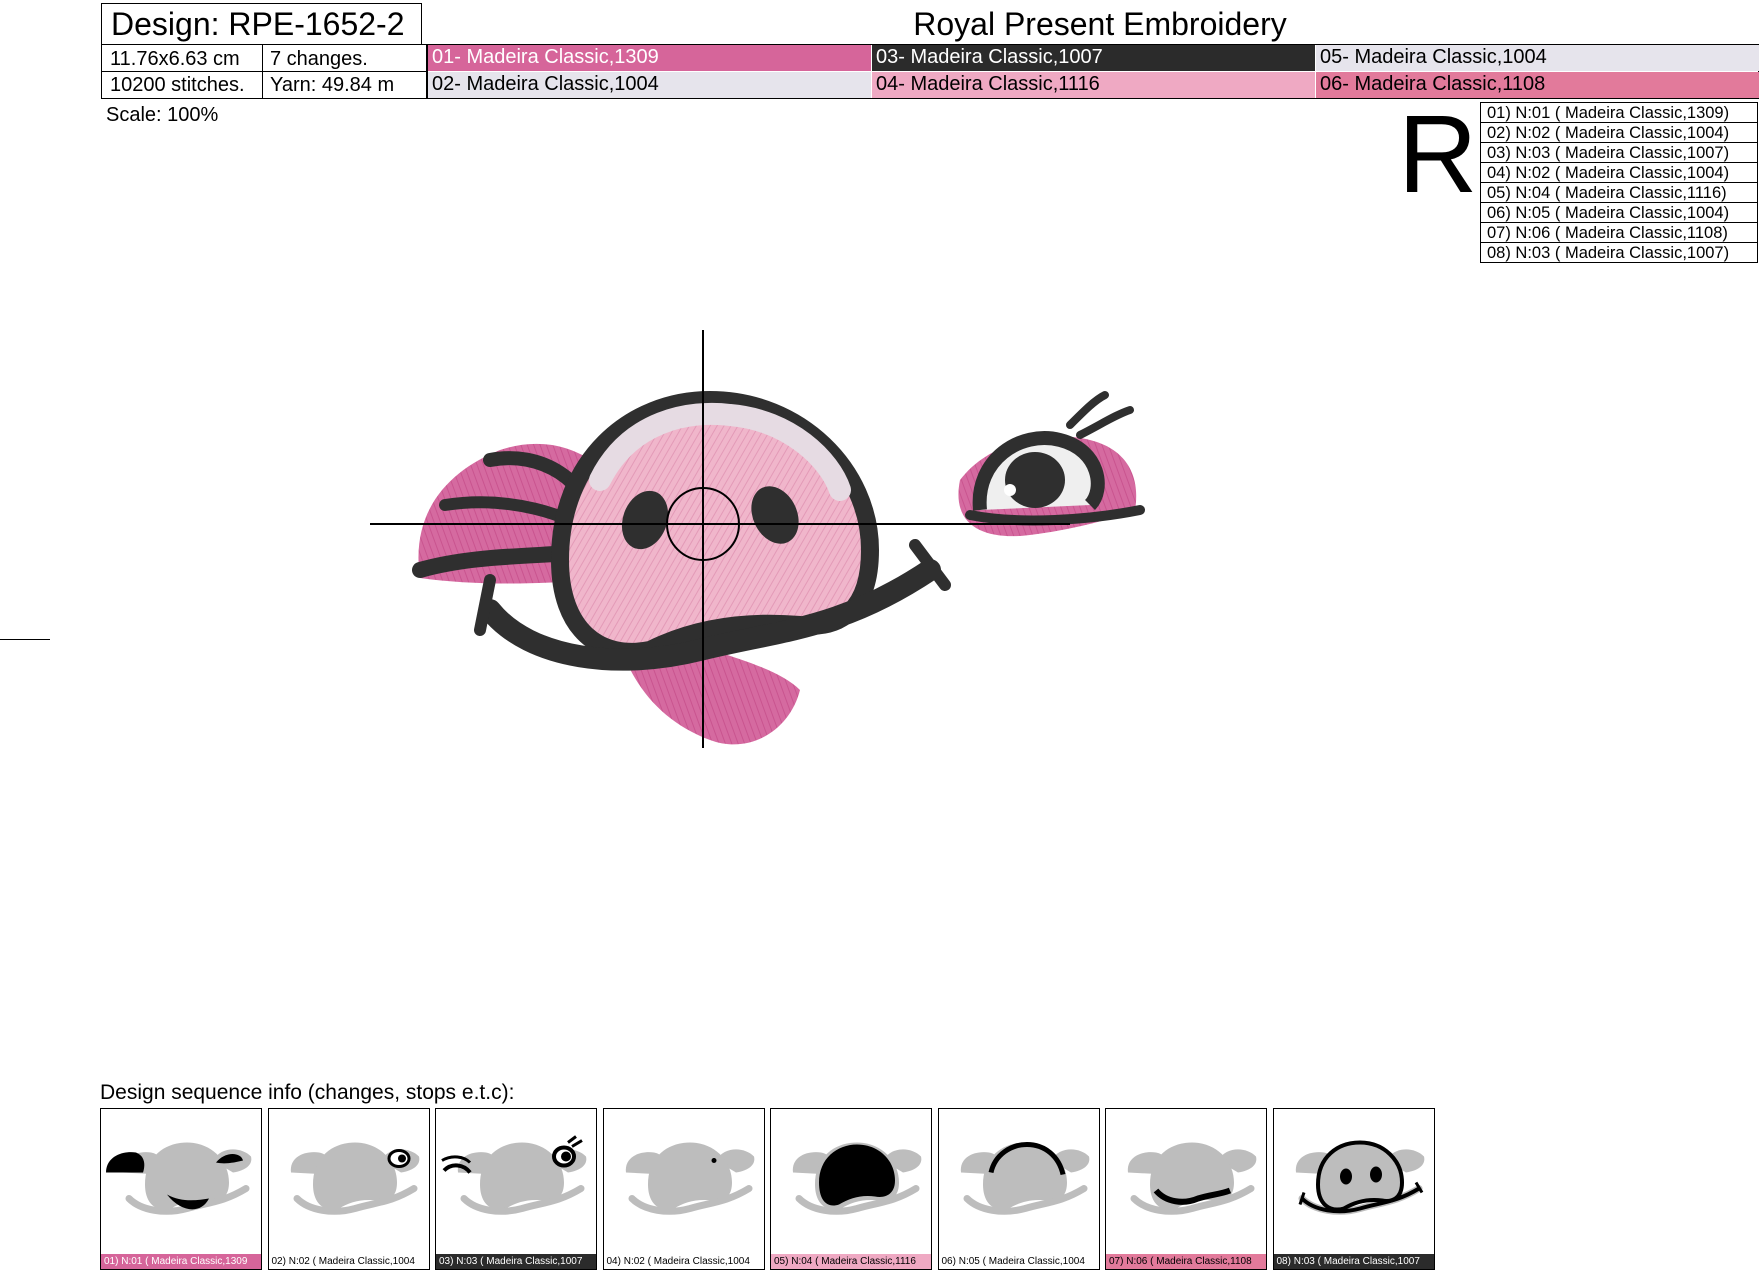 The image size is (1760, 1280). I want to click on company-name: Royal Present Embroidery, so click(1100, 24).